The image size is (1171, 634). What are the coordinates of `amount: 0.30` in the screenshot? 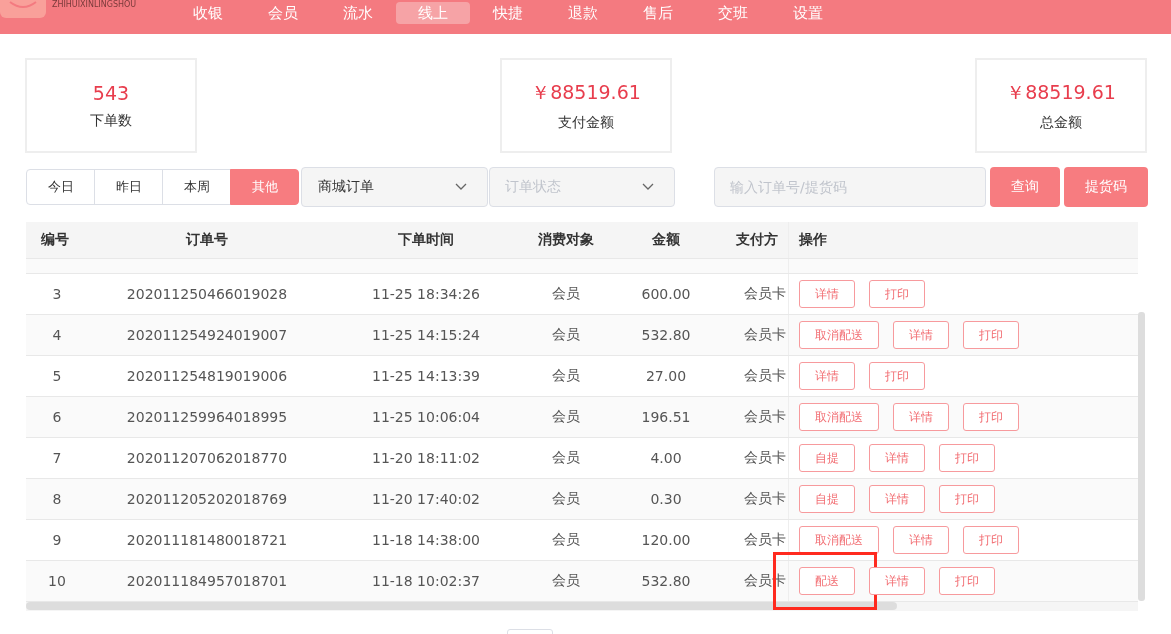 It's located at (666, 499).